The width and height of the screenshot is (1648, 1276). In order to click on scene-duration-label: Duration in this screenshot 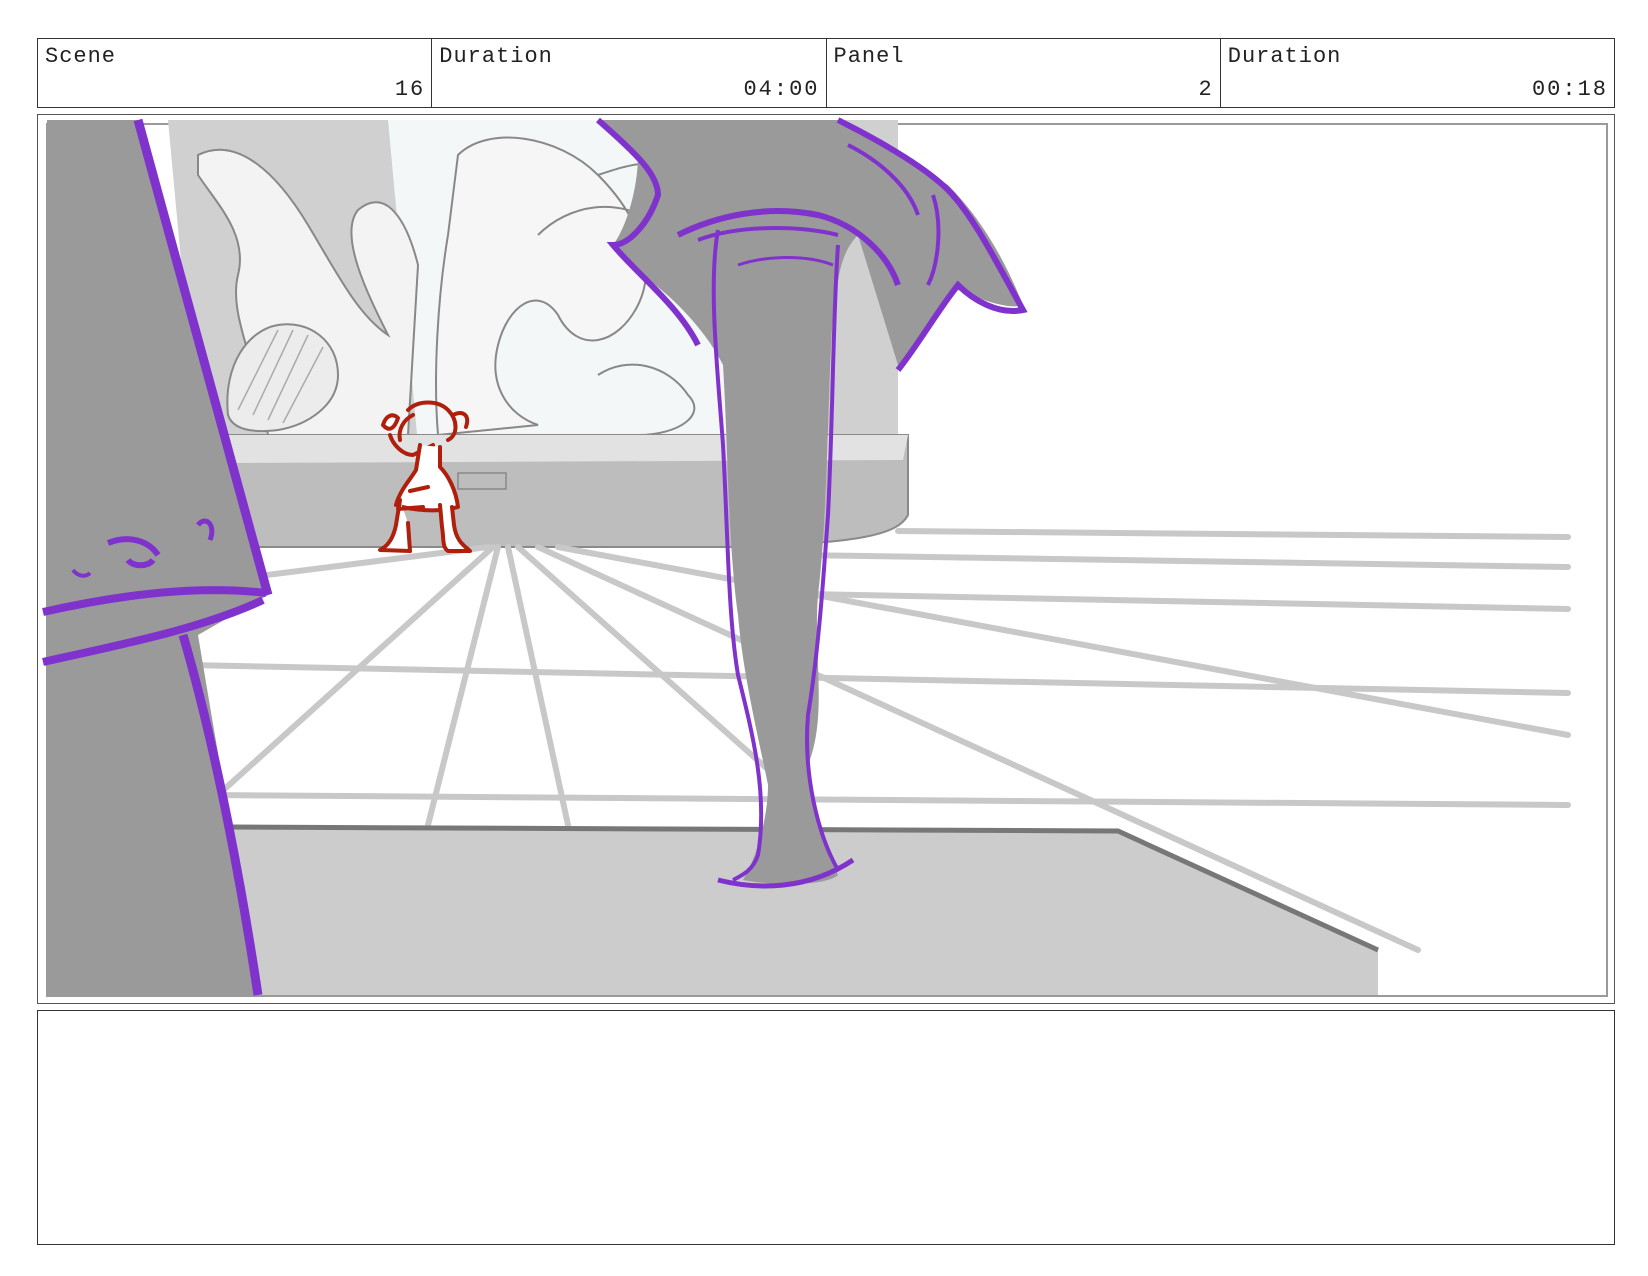, I will do `click(496, 56)`.